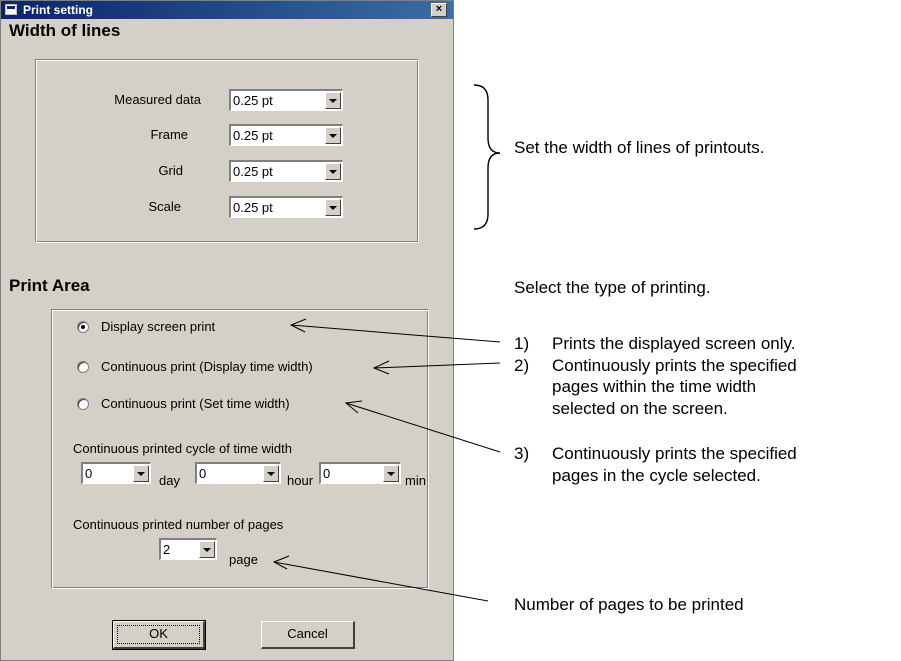 This screenshot has height=661, width=901. What do you see at coordinates (654, 386) in the screenshot?
I see `note-2-line-2: pages within the time width` at bounding box center [654, 386].